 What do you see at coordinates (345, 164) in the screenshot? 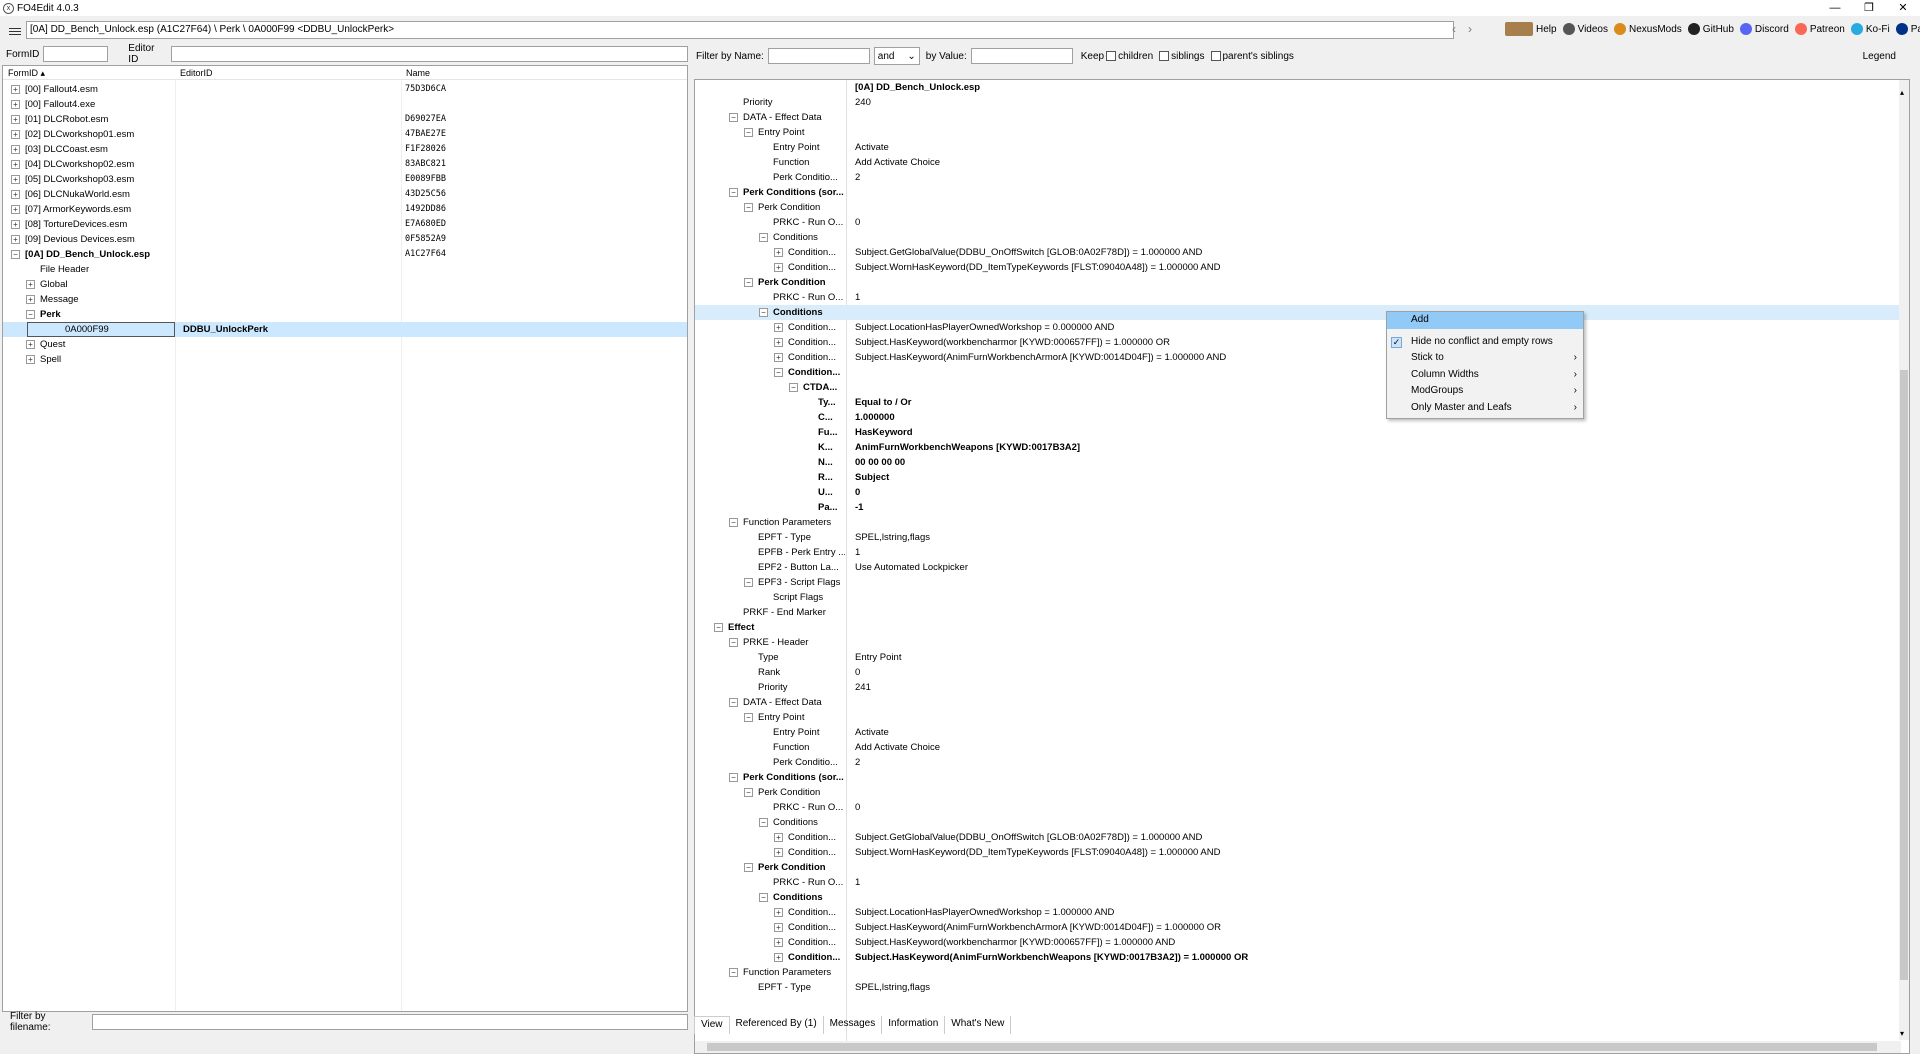
I see `tree-row: + [04] DLCworkshop02.esm 83ABC821` at bounding box center [345, 164].